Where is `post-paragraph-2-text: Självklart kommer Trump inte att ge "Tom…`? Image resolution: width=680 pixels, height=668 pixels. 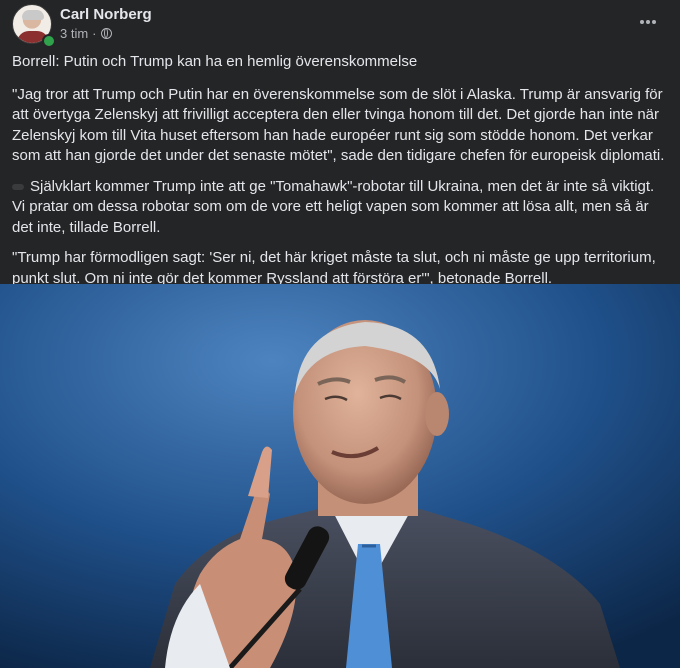 post-paragraph-2-text: Självklart kommer Trump inte att ge "Tom… is located at coordinates (333, 206).